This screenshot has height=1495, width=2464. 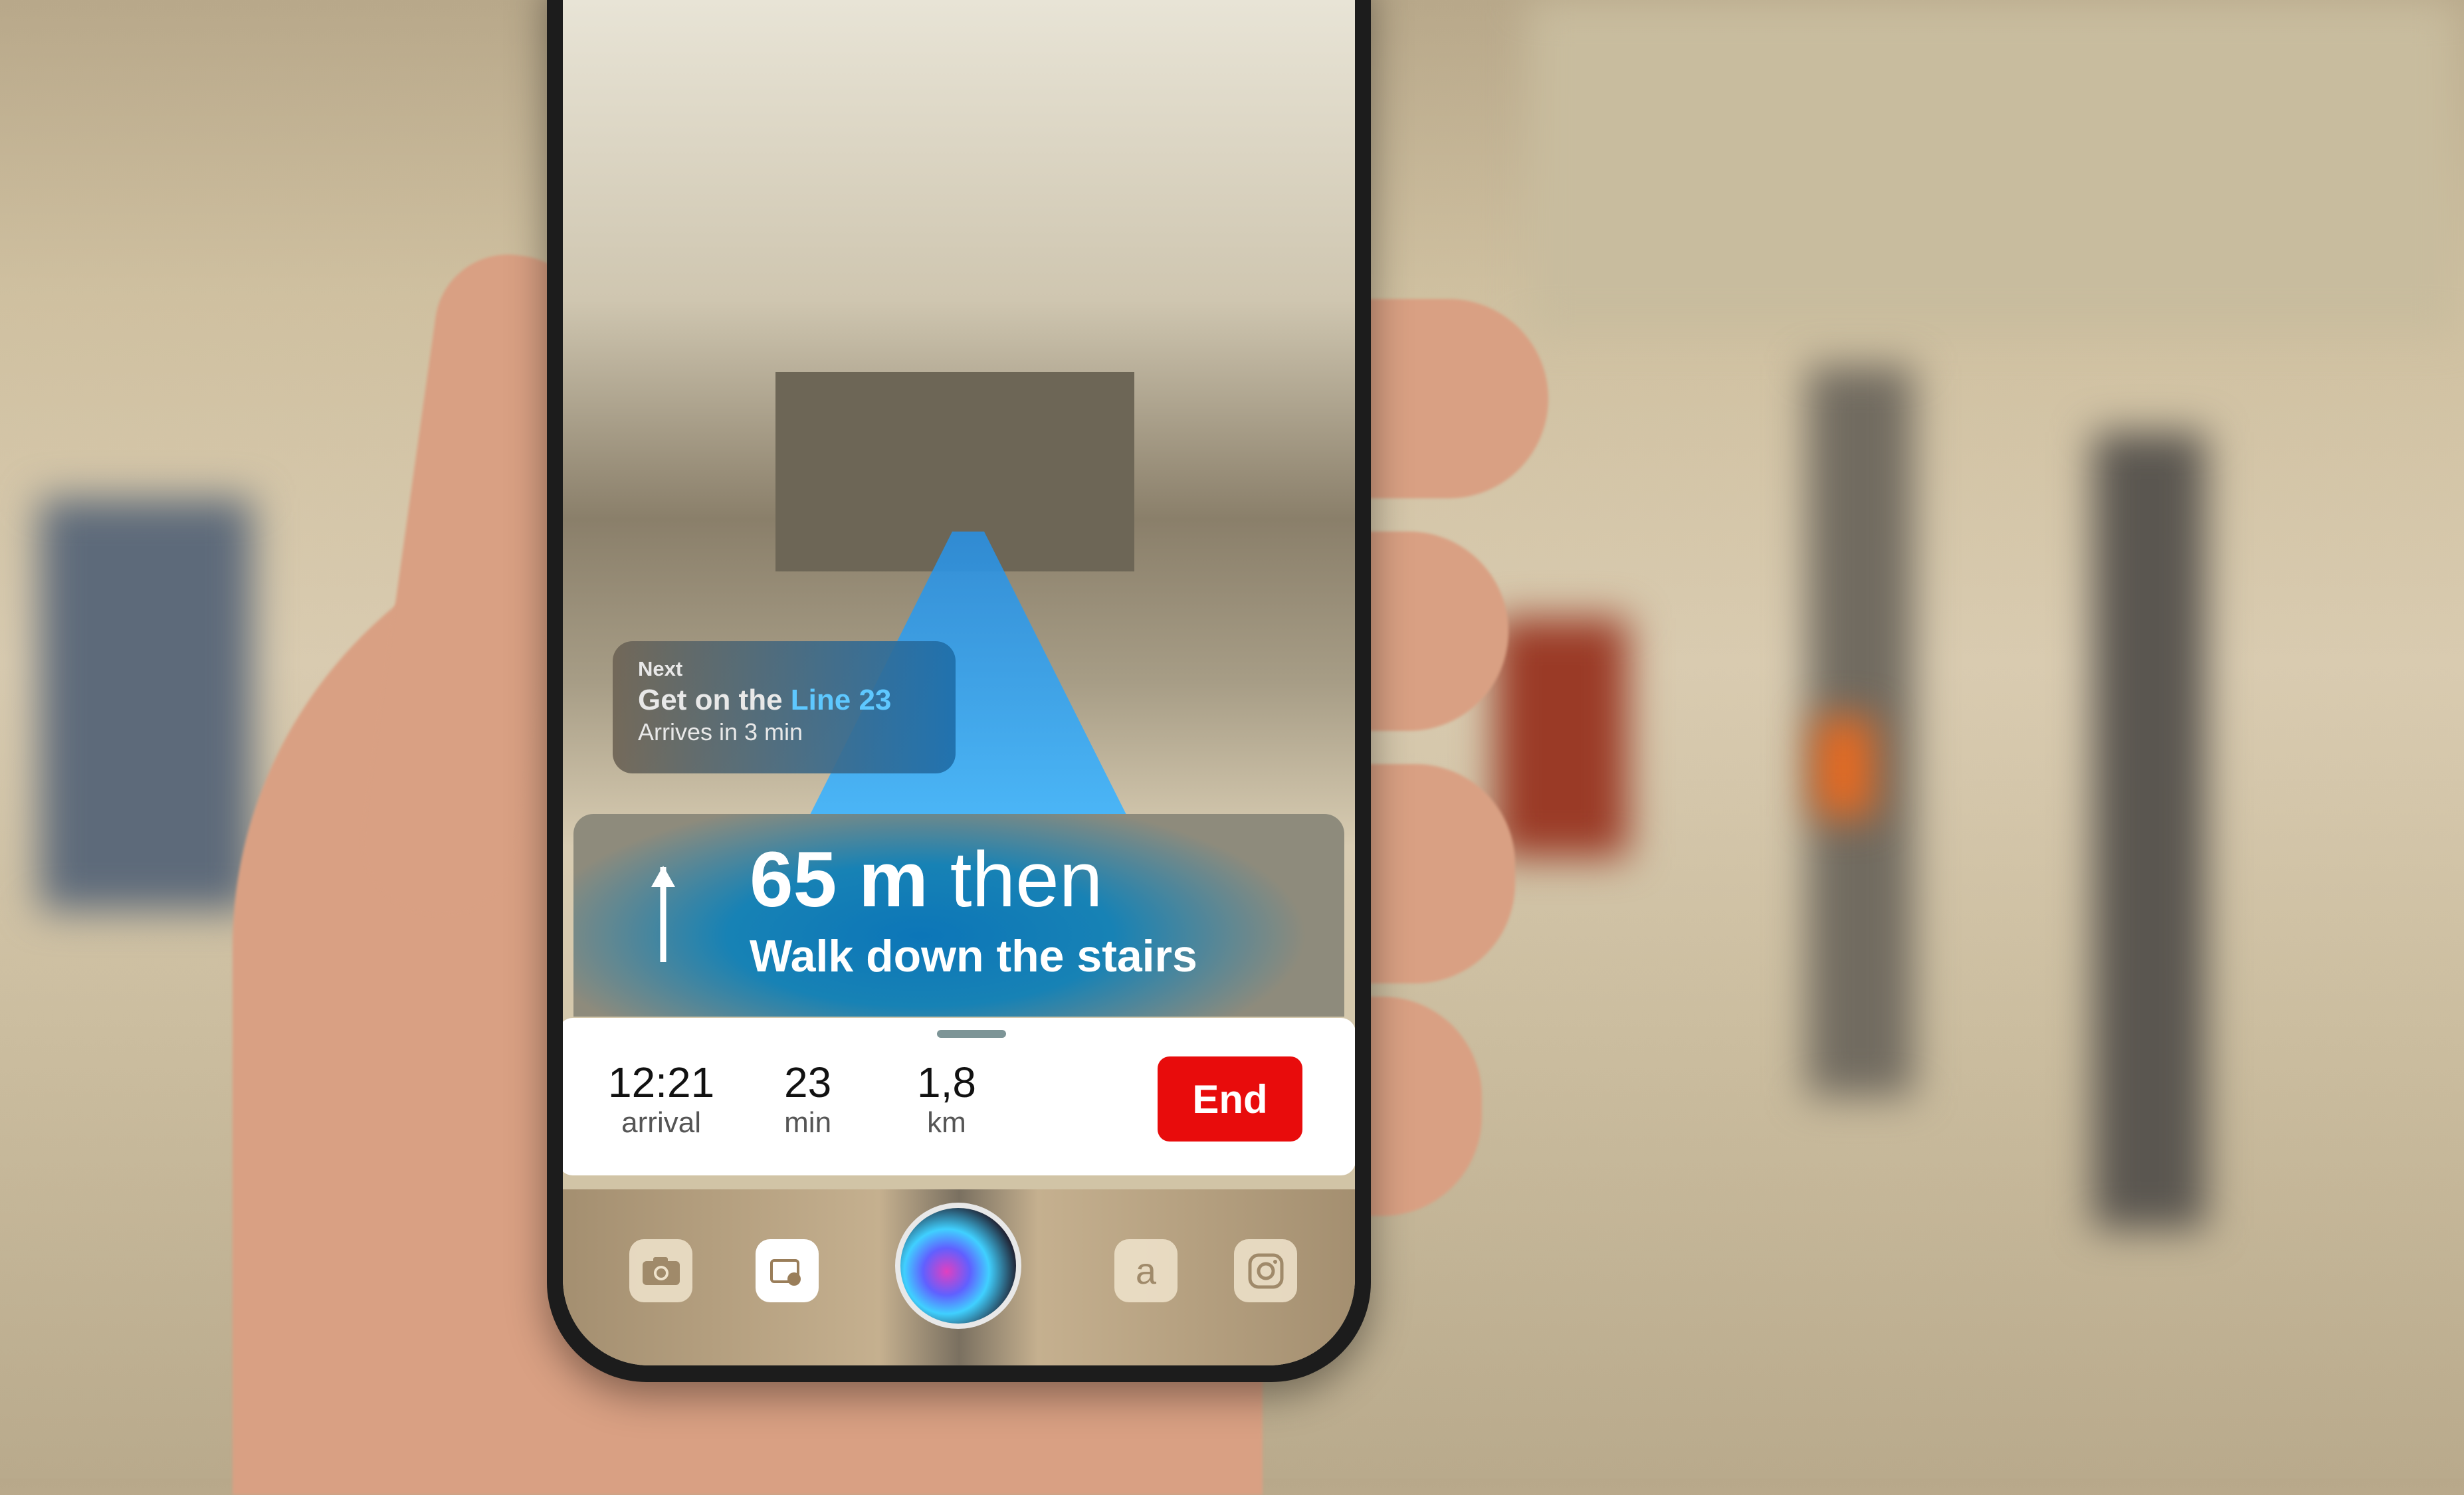 I want to click on duration-stat: 23 min, so click(x=807, y=1100).